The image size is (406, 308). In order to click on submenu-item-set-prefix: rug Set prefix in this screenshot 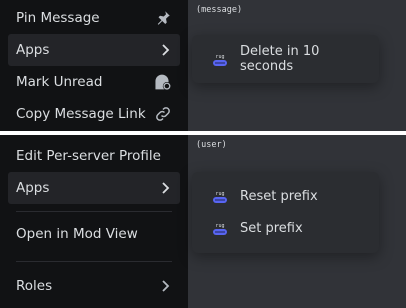, I will do `click(285, 228)`.